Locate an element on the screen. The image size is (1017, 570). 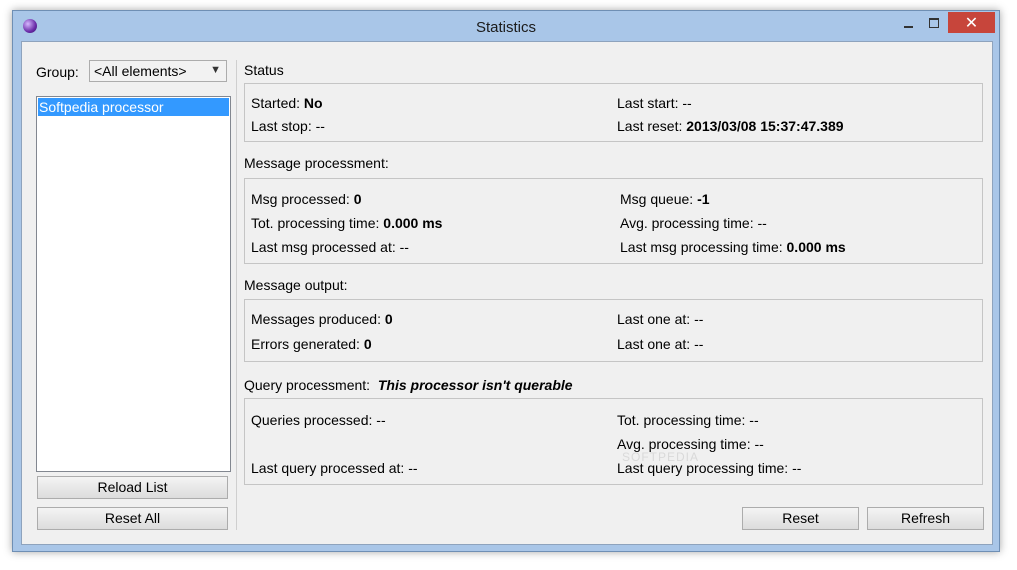
message-processment-heading: Message processment: is located at coordinates (316, 163).